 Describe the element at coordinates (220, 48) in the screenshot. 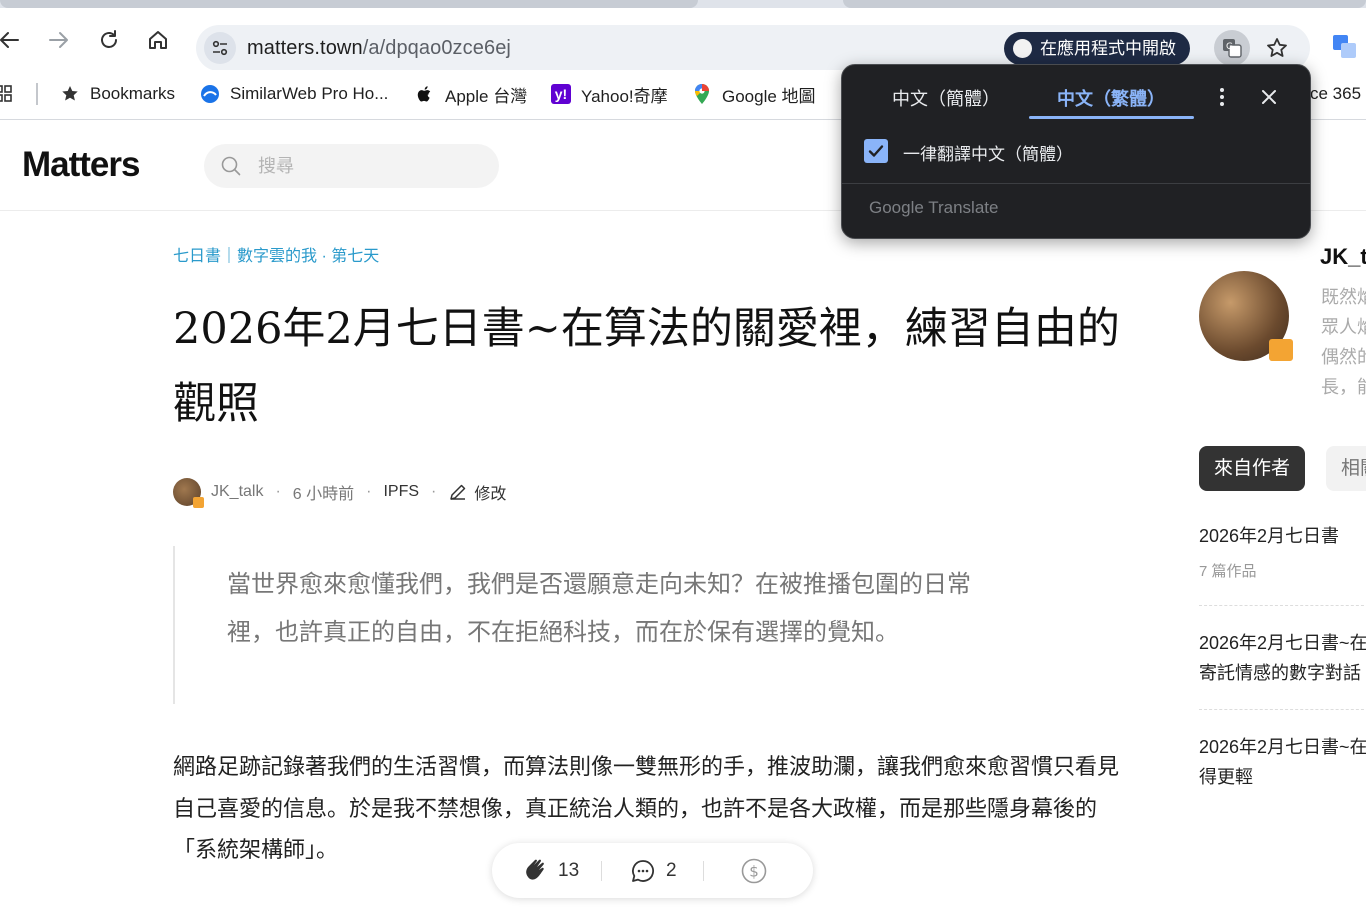

I see `site-info-icon` at that location.